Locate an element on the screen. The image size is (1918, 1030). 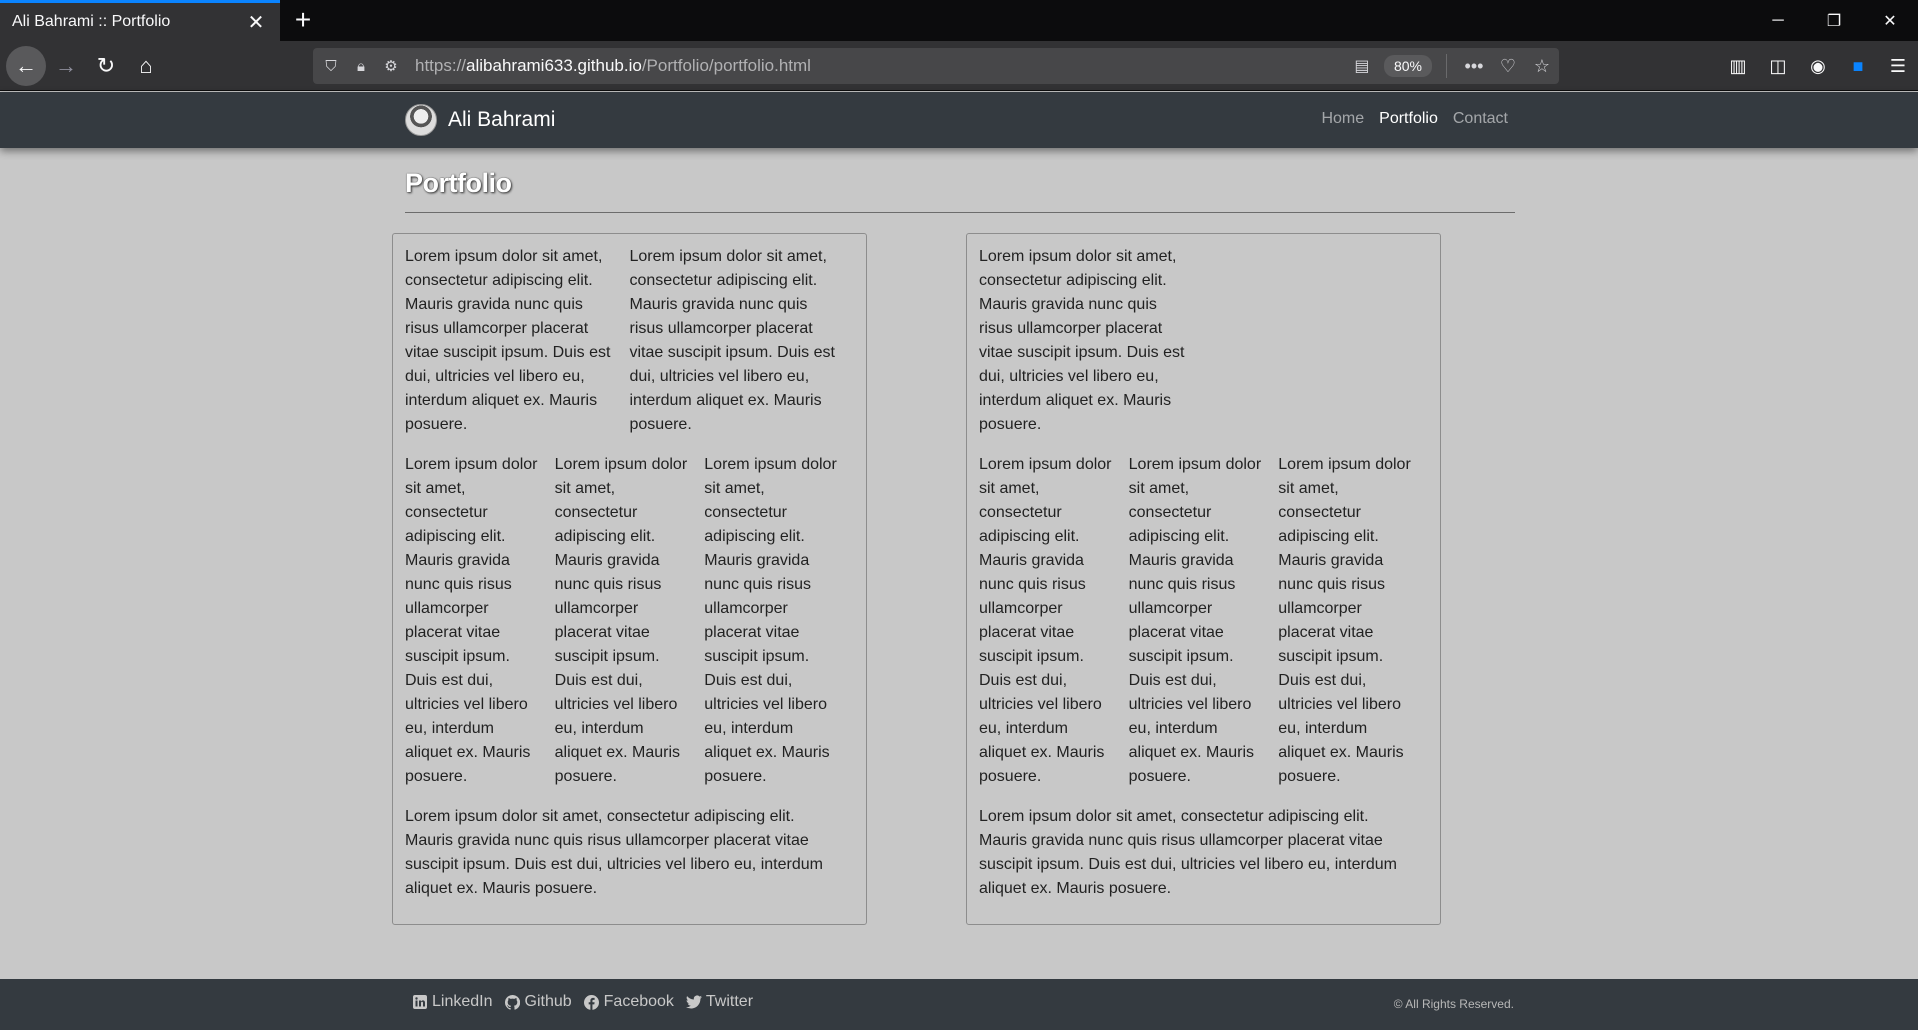
zoom-level-badge: 80% is located at coordinates (1407, 66).